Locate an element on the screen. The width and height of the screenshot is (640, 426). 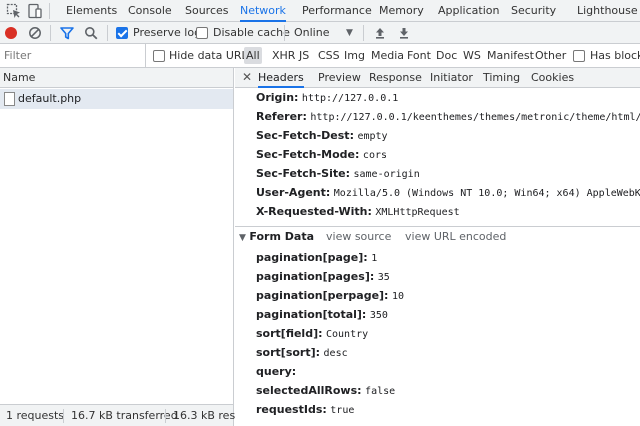
detail-tab-timing: Timing is located at coordinates (501, 78).